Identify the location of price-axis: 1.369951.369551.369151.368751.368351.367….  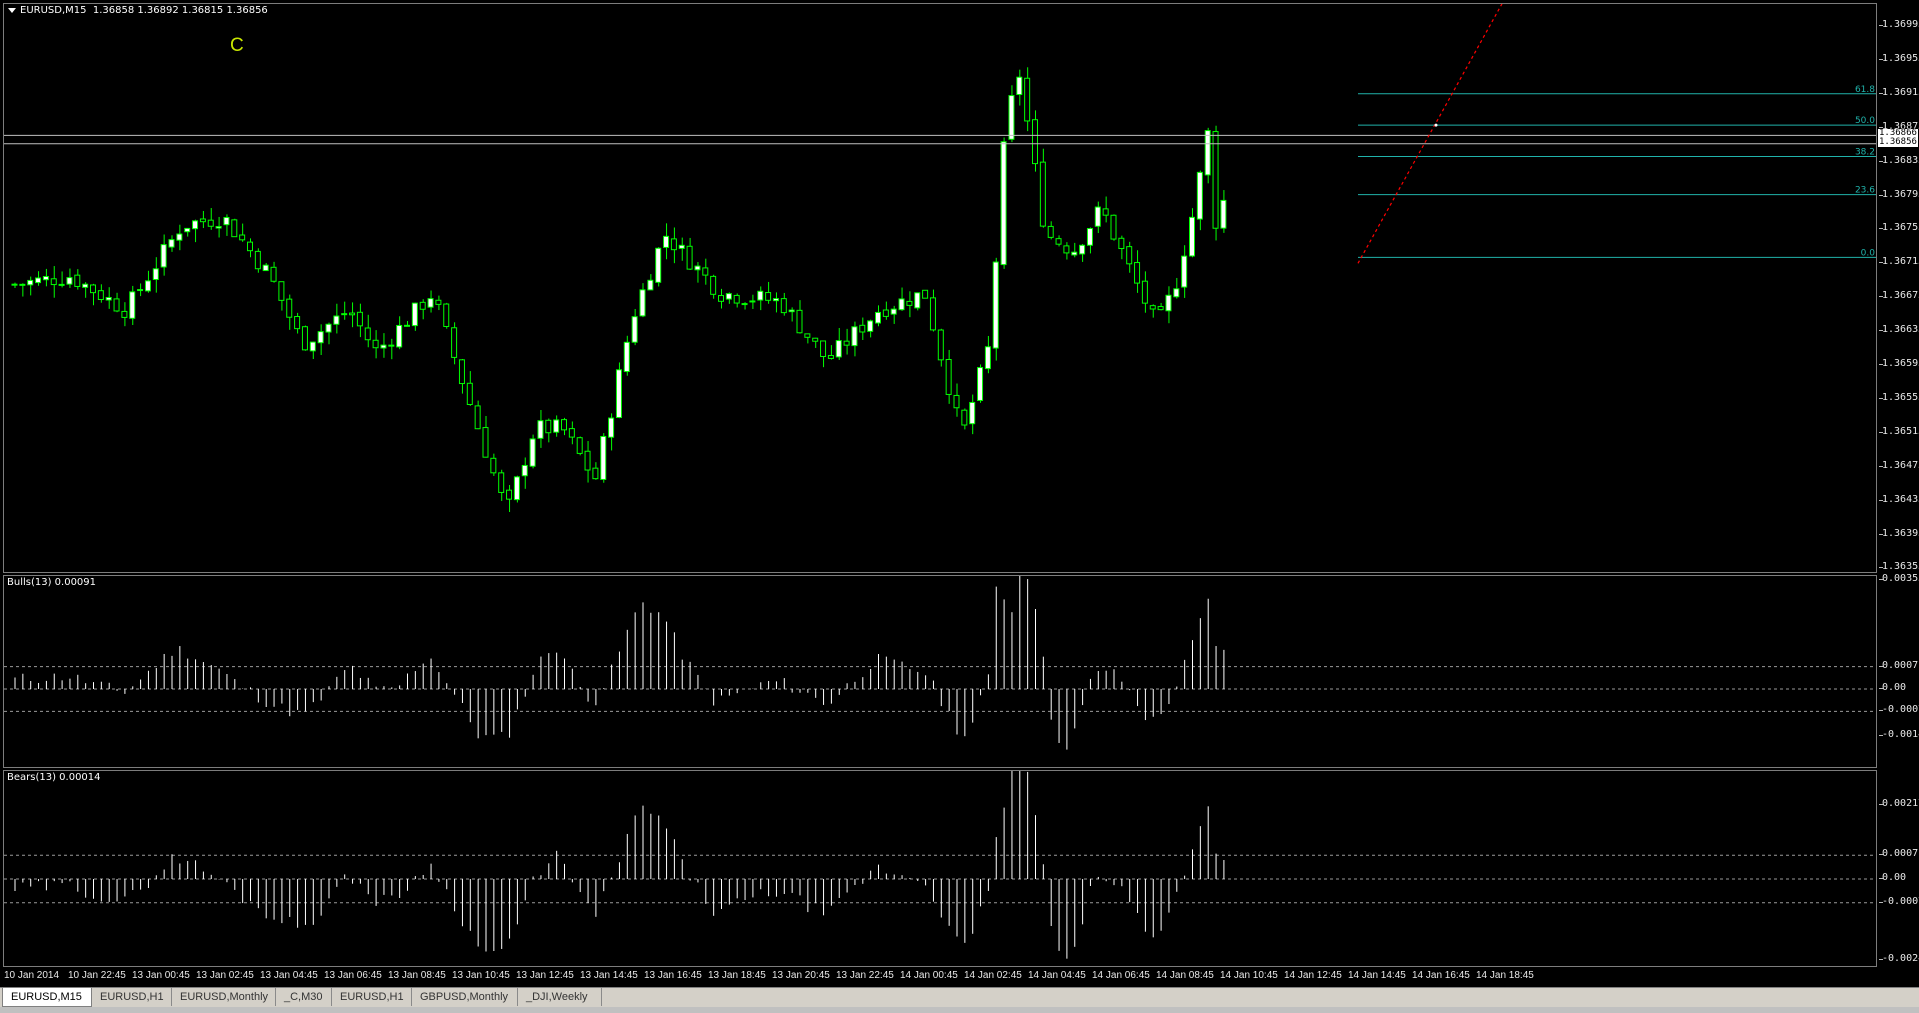
(1898, 288).